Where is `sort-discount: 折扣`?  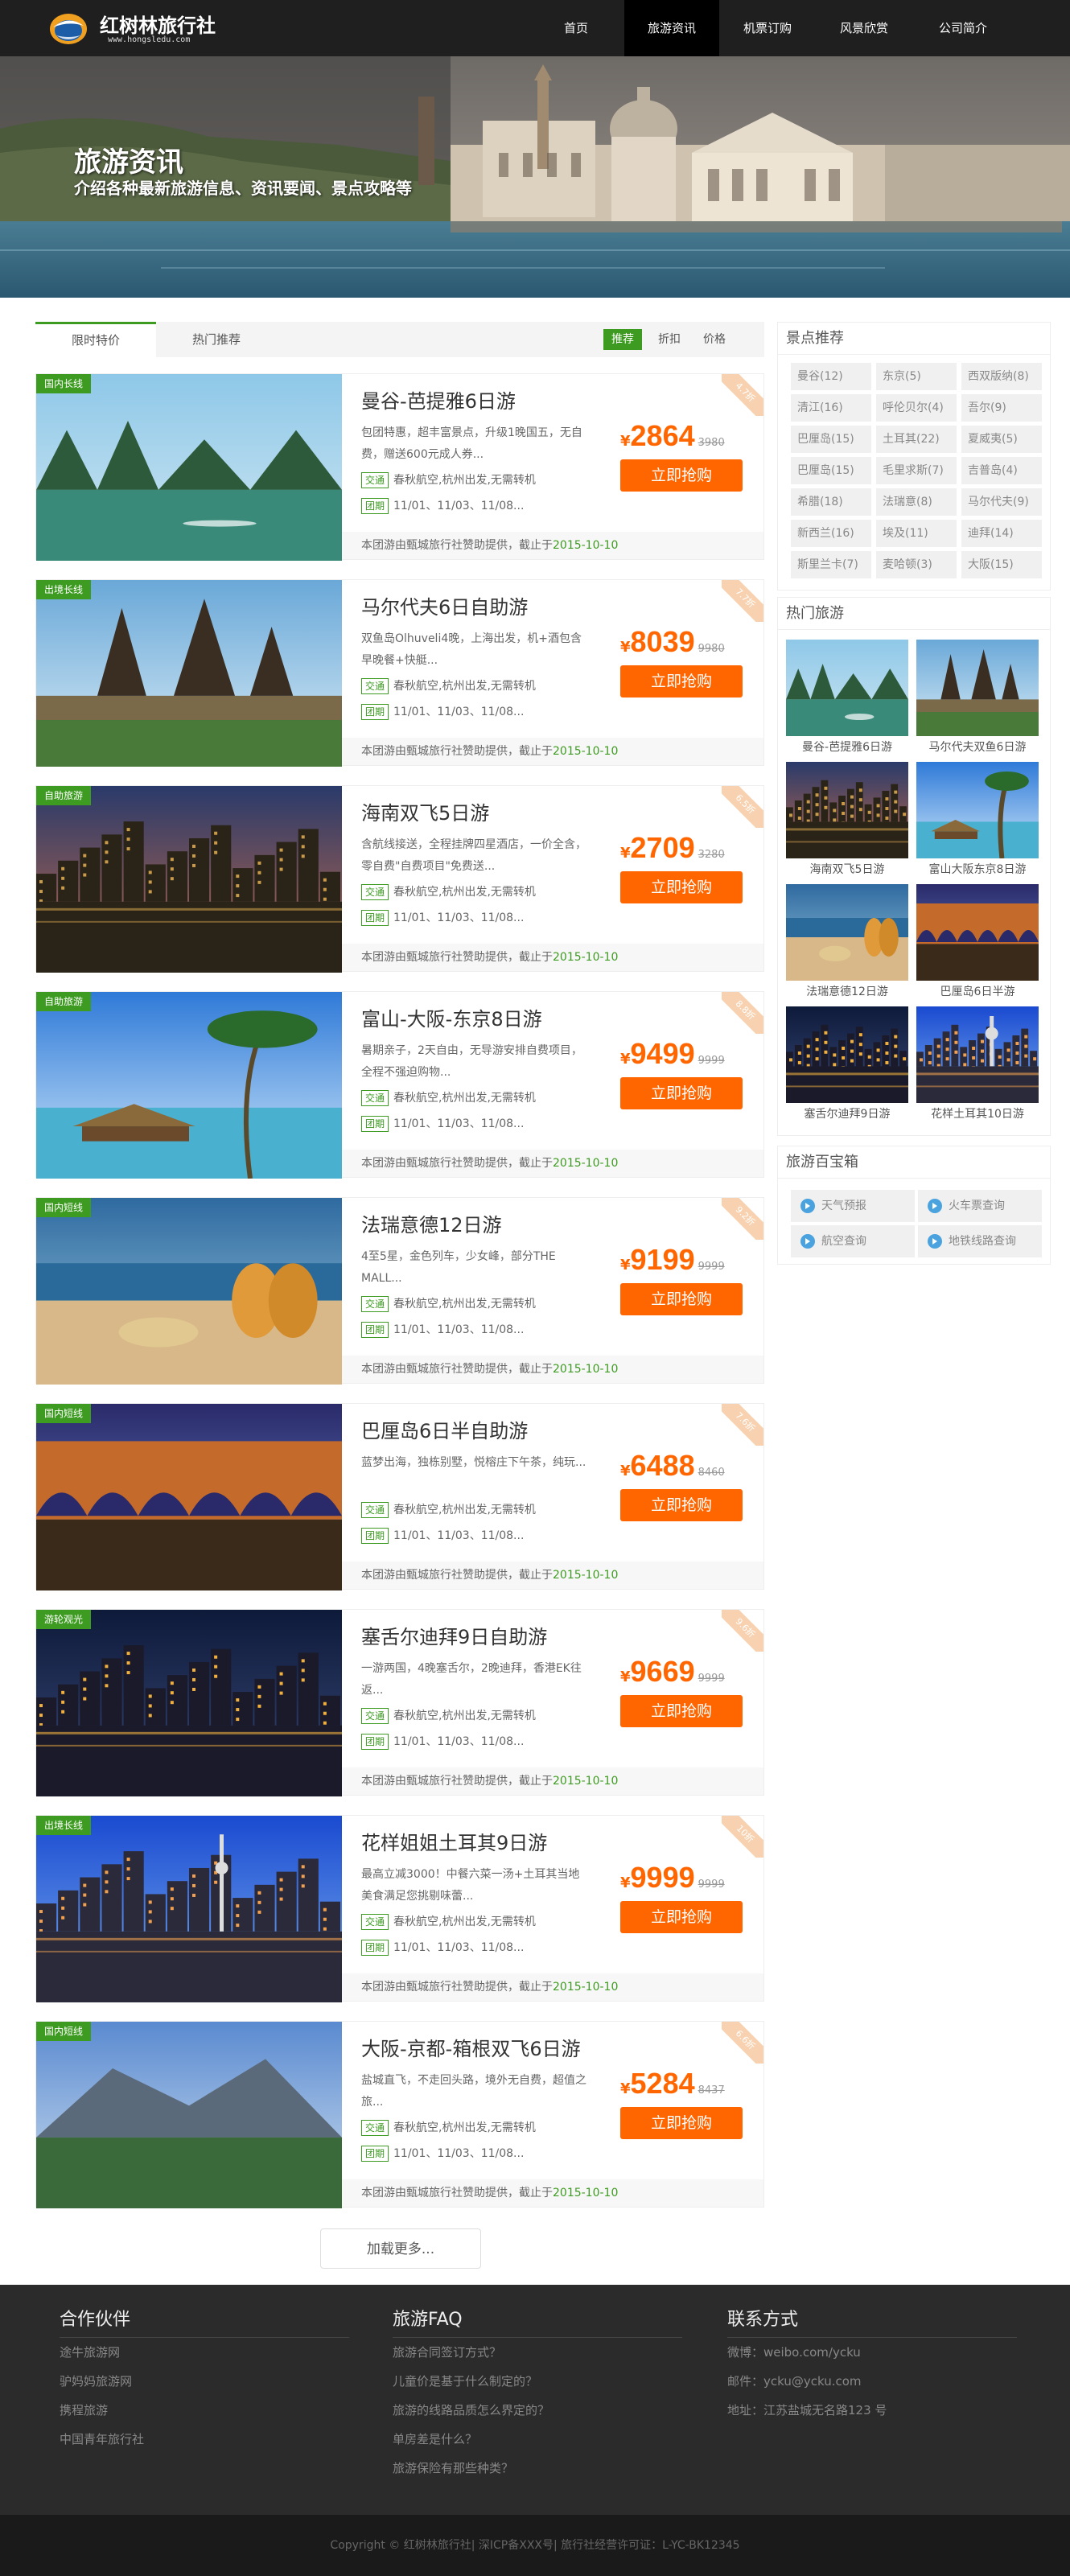 sort-discount: 折扣 is located at coordinates (669, 339).